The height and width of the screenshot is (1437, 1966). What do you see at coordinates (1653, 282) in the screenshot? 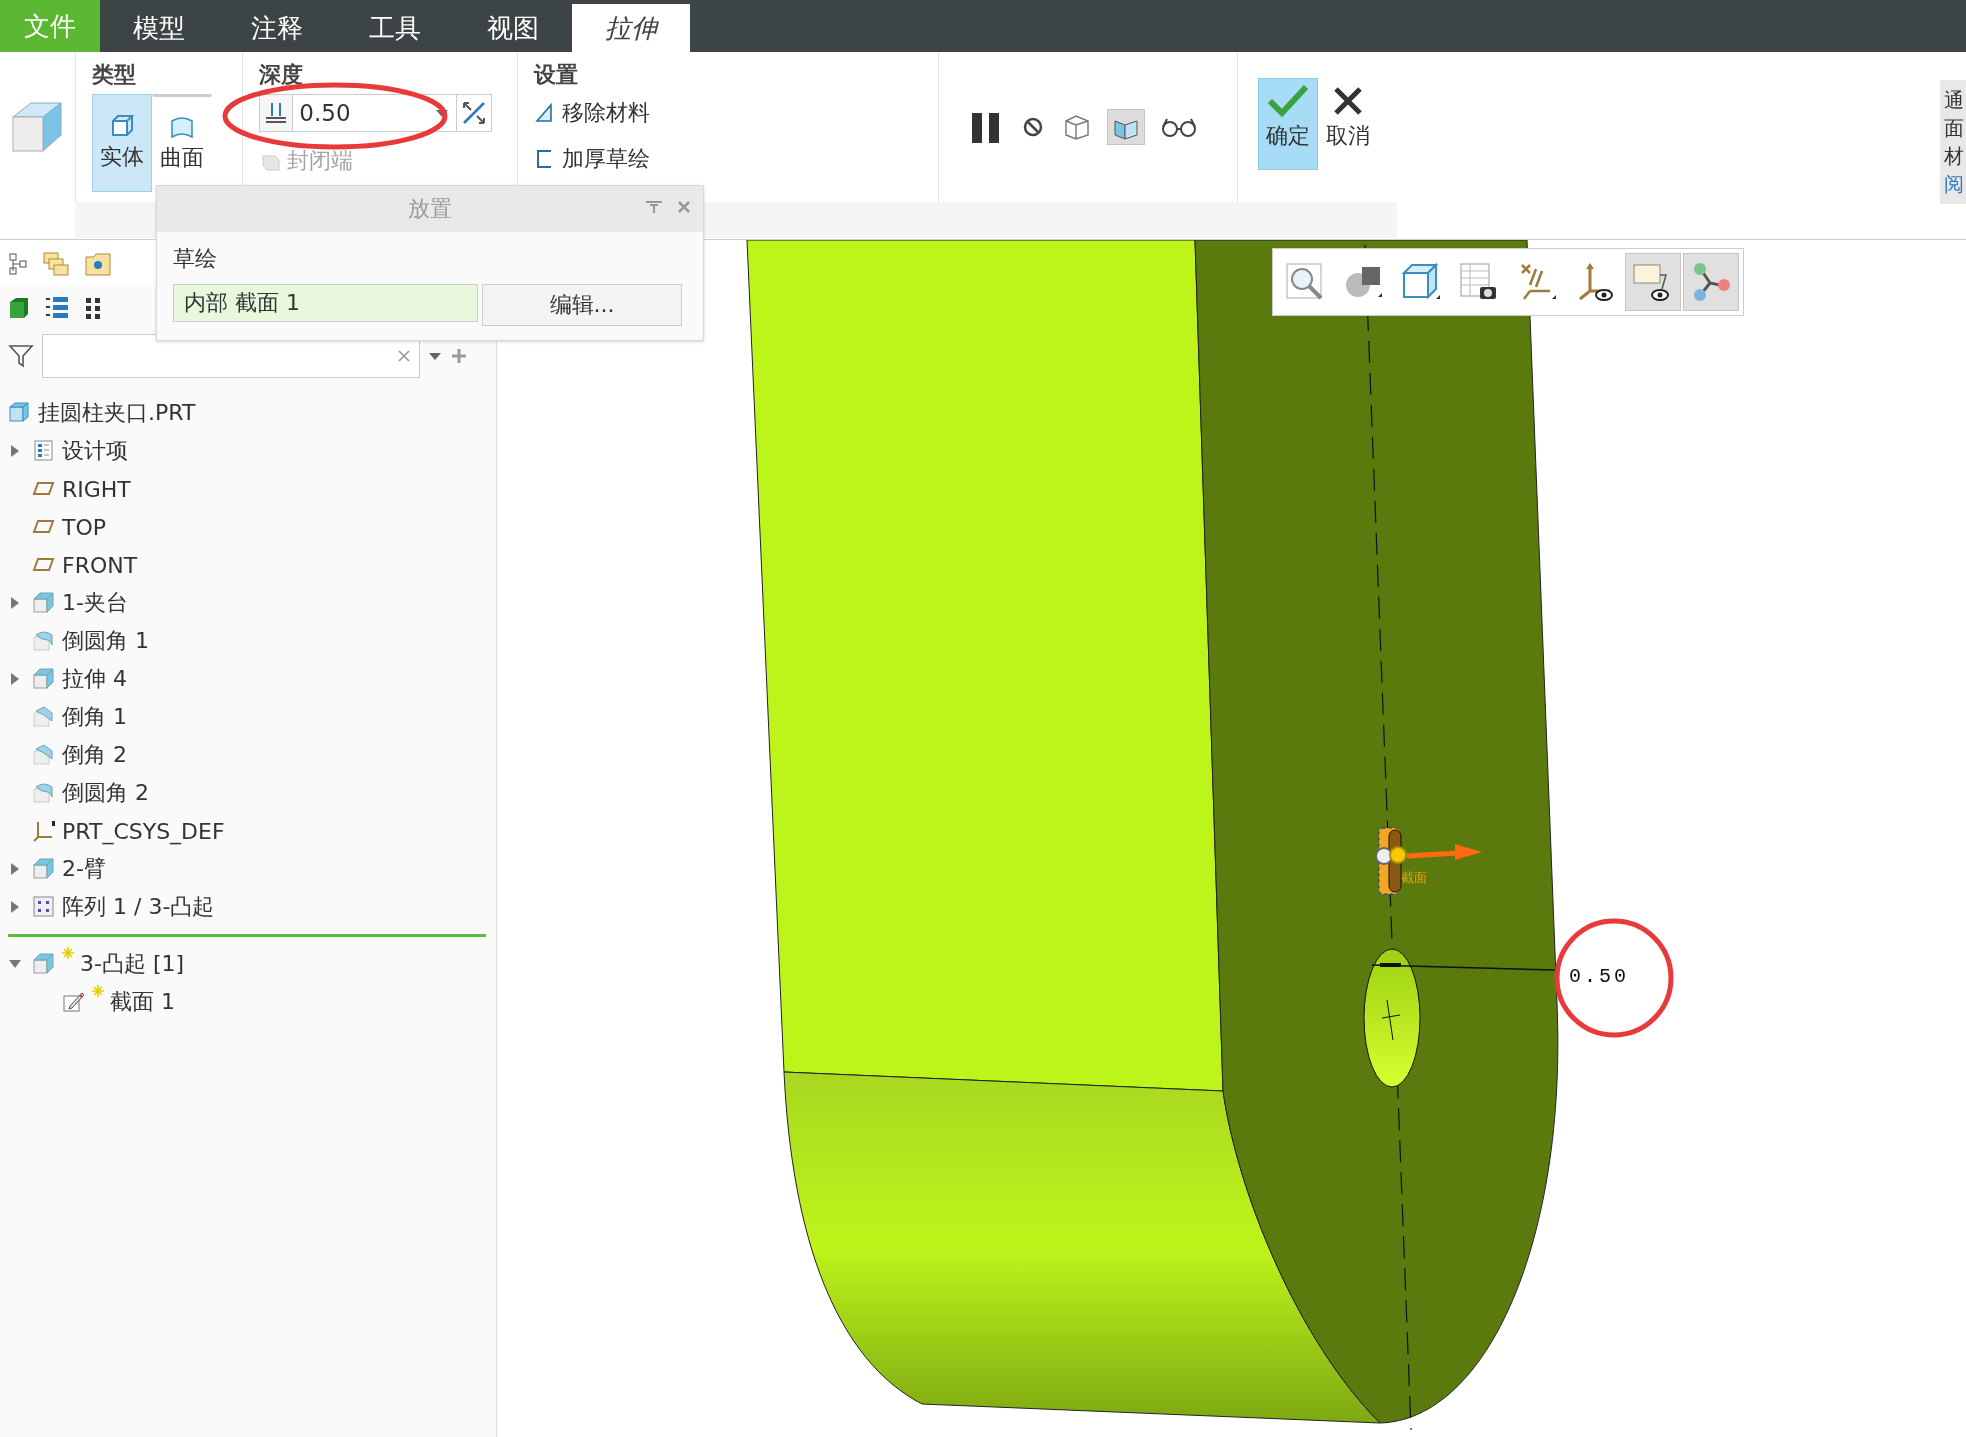
I see `view-tool-button` at bounding box center [1653, 282].